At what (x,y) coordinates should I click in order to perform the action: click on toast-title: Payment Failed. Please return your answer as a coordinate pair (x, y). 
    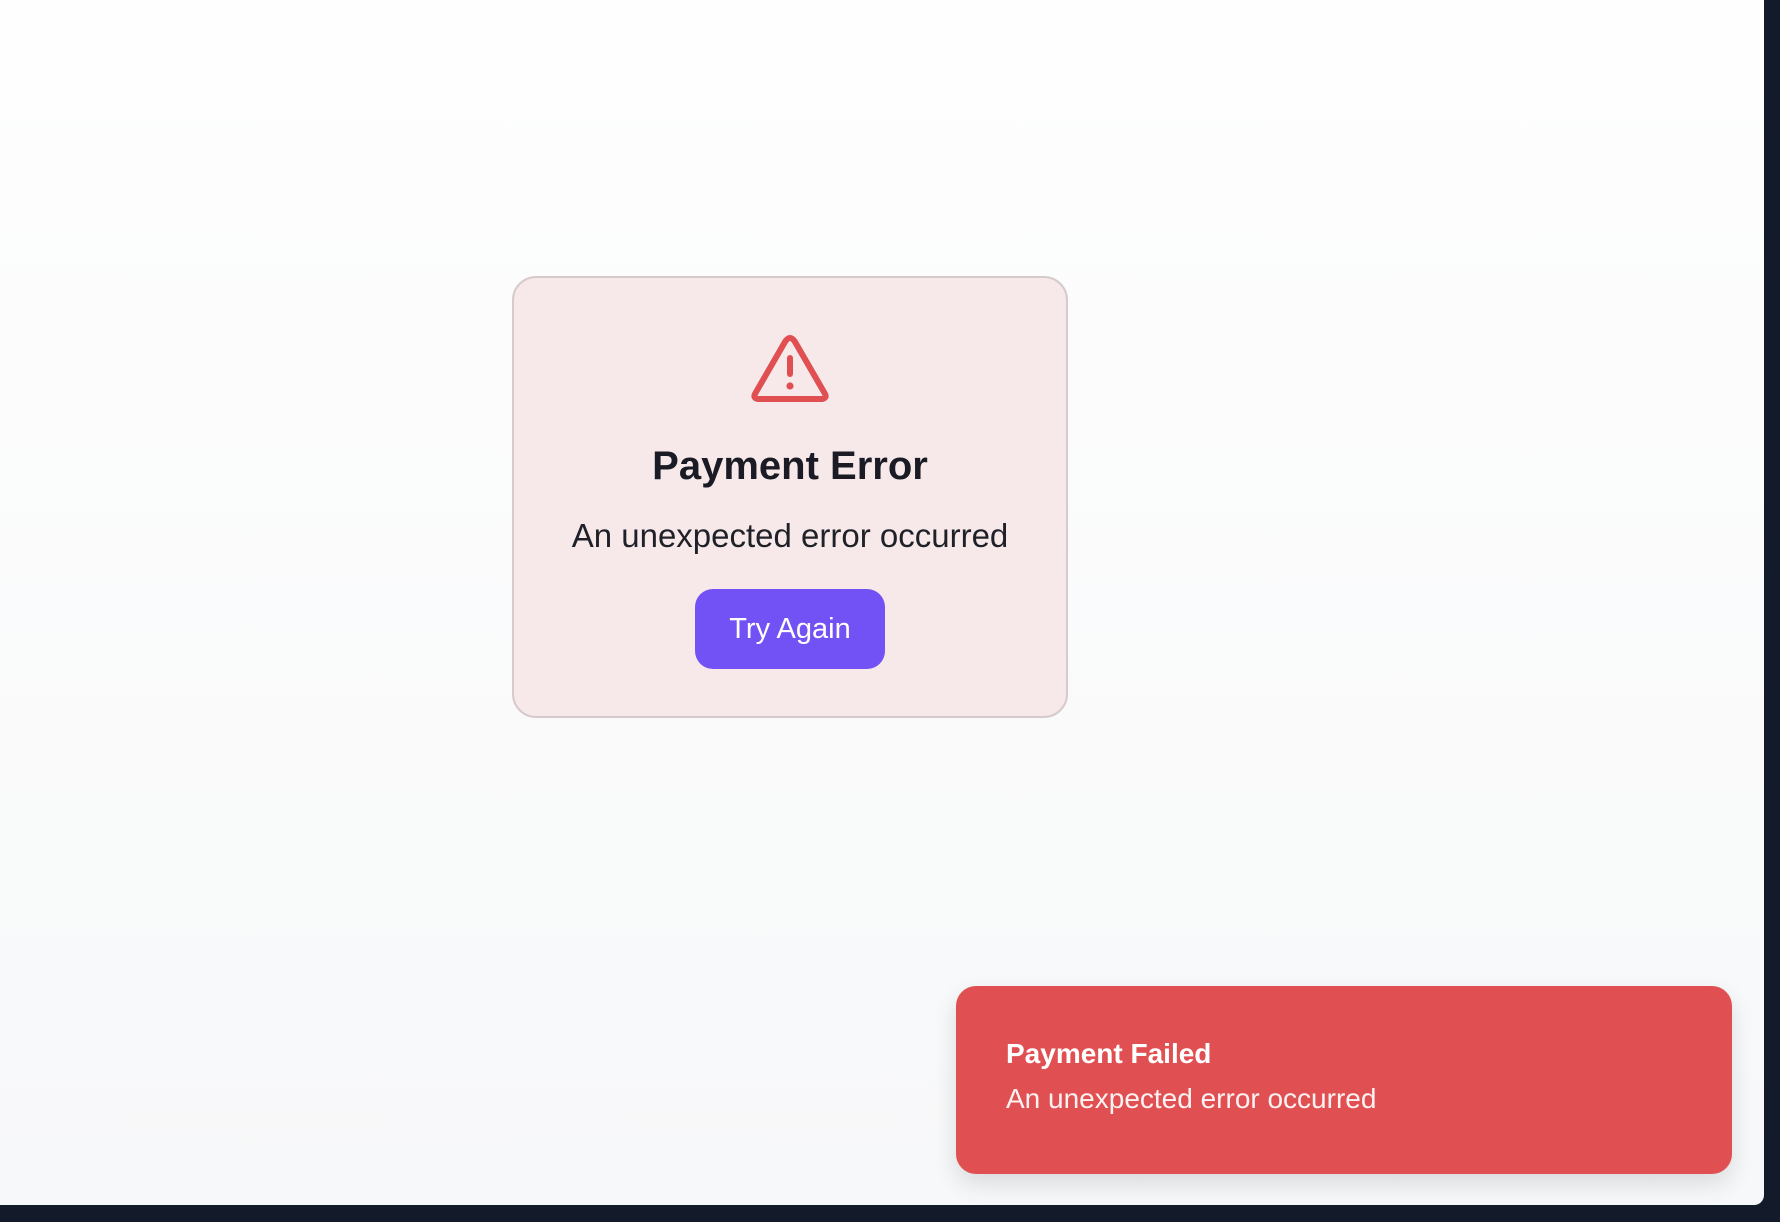
    Looking at the image, I should click on (1109, 1053).